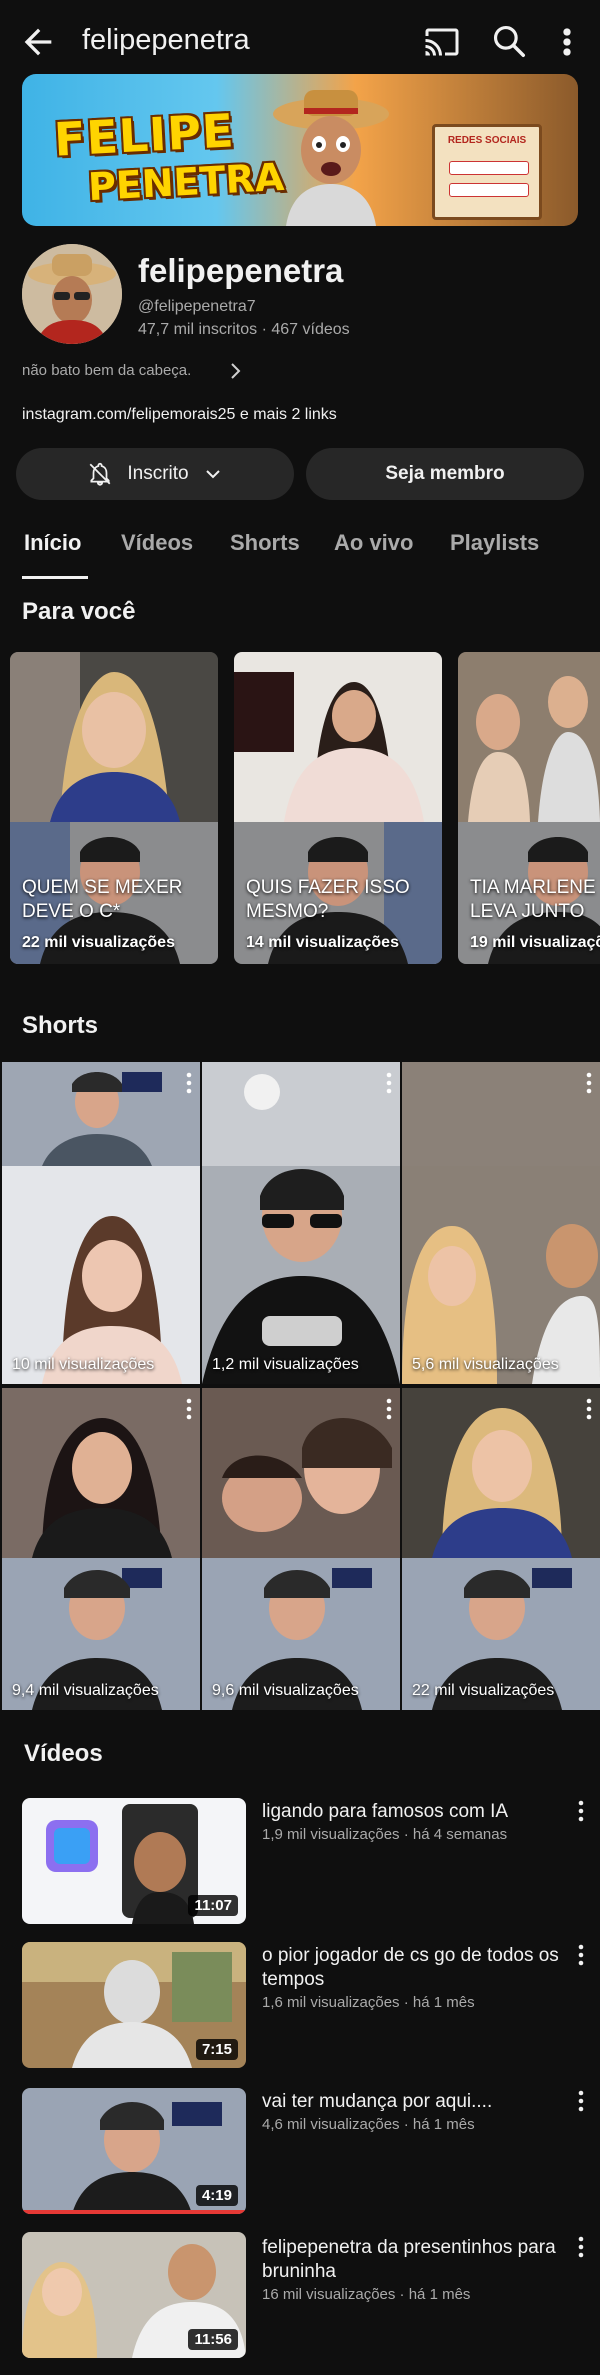  I want to click on short-views: 9,6 mil visualizações, so click(285, 1690).